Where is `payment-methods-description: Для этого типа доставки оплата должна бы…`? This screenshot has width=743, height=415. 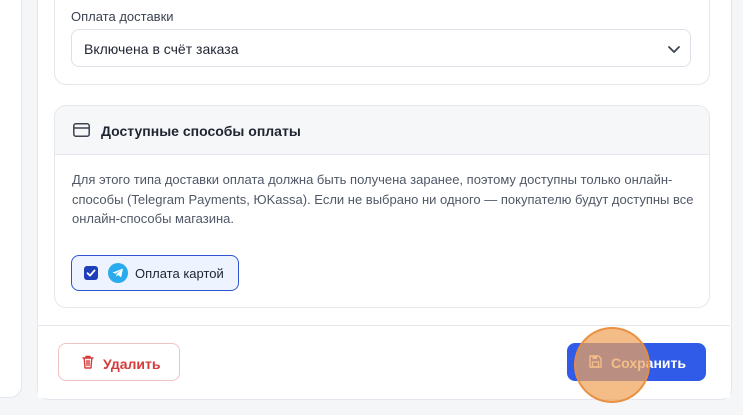
payment-methods-description: Для этого типа доставки оплата должна бы… is located at coordinates (383, 199).